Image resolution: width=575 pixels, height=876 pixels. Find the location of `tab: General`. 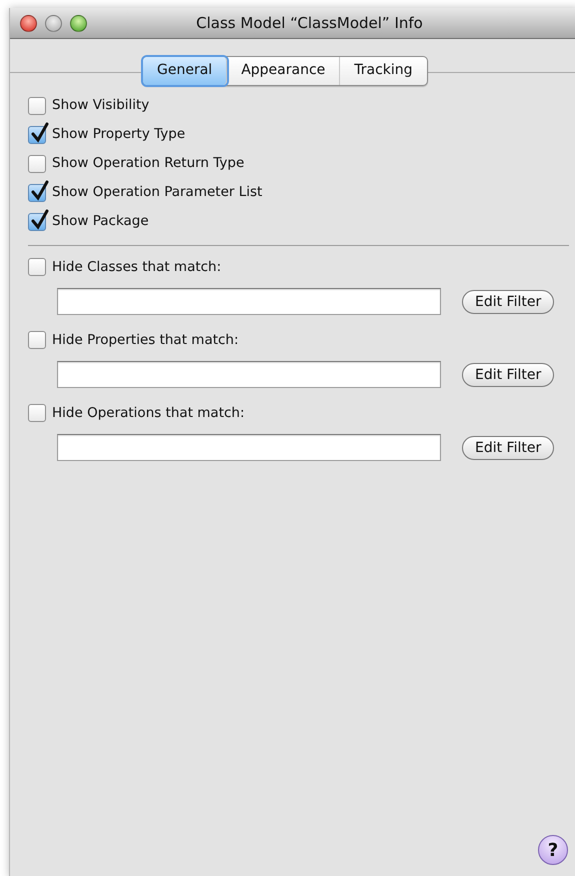

tab: General is located at coordinates (185, 71).